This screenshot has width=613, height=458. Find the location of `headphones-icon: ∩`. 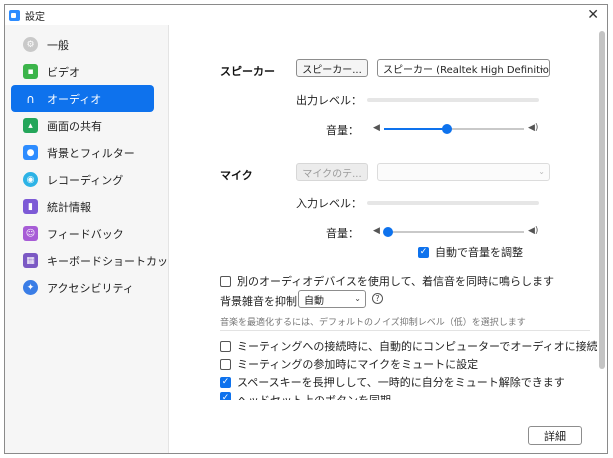

headphones-icon: ∩ is located at coordinates (30, 98).